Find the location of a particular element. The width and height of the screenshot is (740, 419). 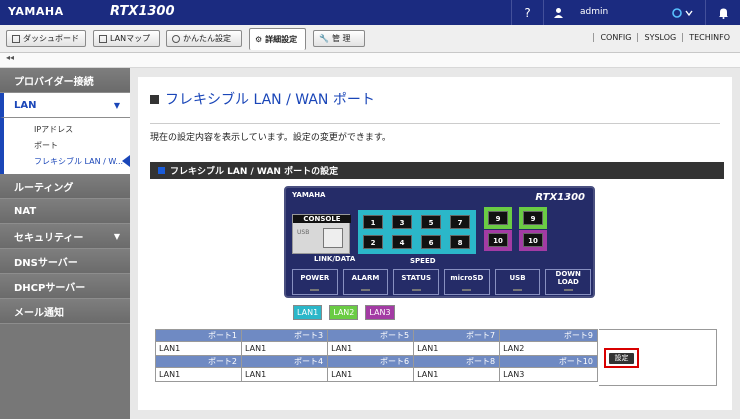

page-title: フレキシブル LAN / WAN ポート is located at coordinates (262, 99).